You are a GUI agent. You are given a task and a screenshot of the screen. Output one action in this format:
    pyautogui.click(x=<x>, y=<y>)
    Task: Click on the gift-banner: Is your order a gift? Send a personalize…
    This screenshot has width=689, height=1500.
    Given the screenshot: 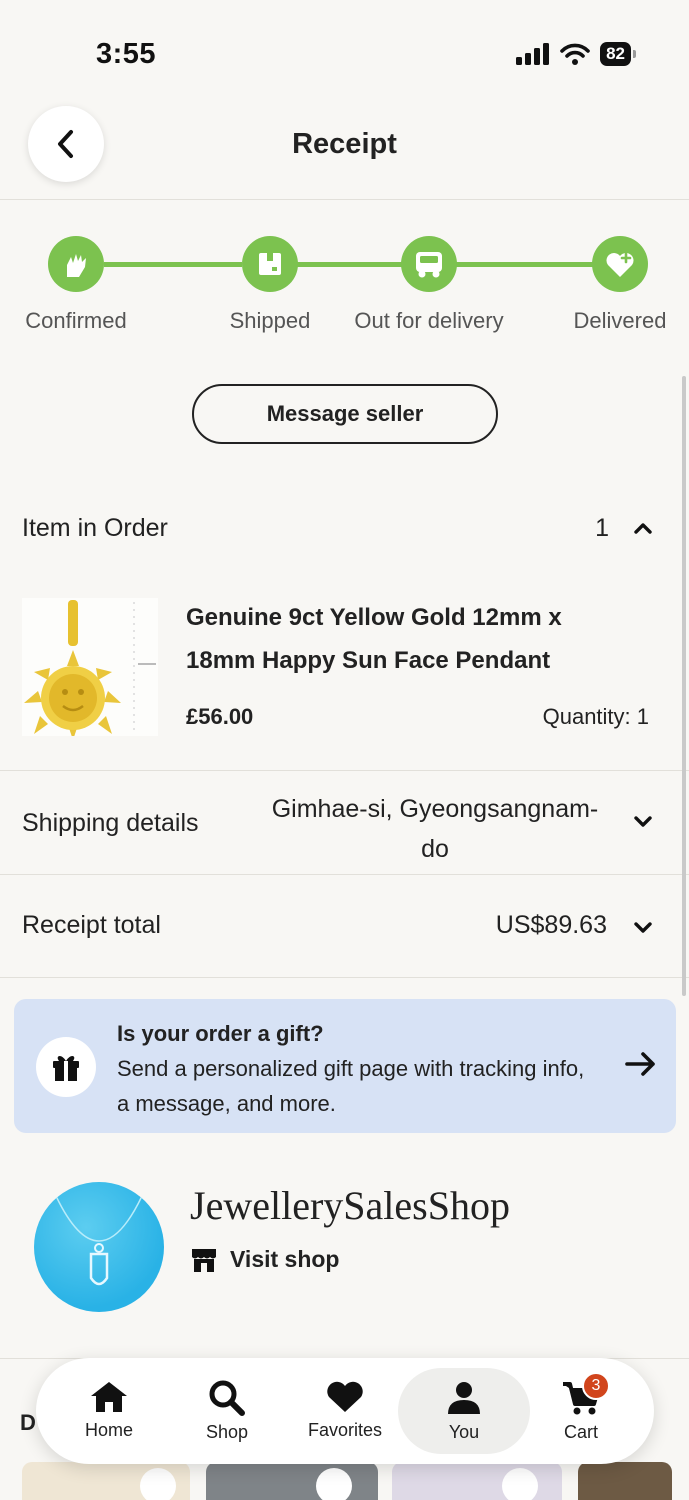 What is the action you would take?
    pyautogui.click(x=345, y=1066)
    